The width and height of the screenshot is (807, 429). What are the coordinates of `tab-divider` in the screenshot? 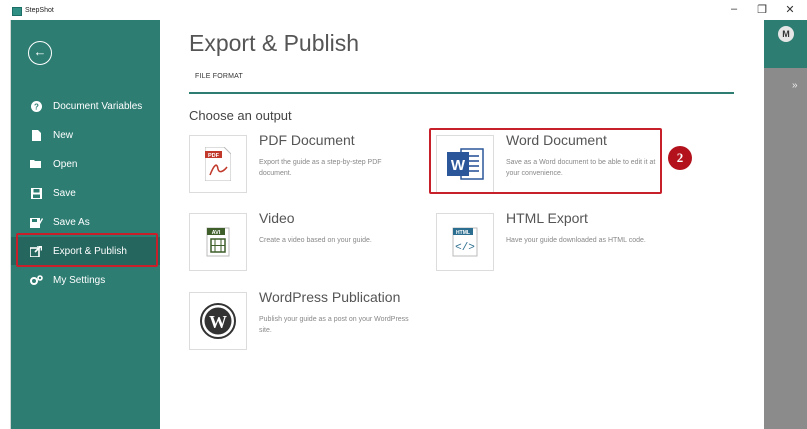 It's located at (461, 93).